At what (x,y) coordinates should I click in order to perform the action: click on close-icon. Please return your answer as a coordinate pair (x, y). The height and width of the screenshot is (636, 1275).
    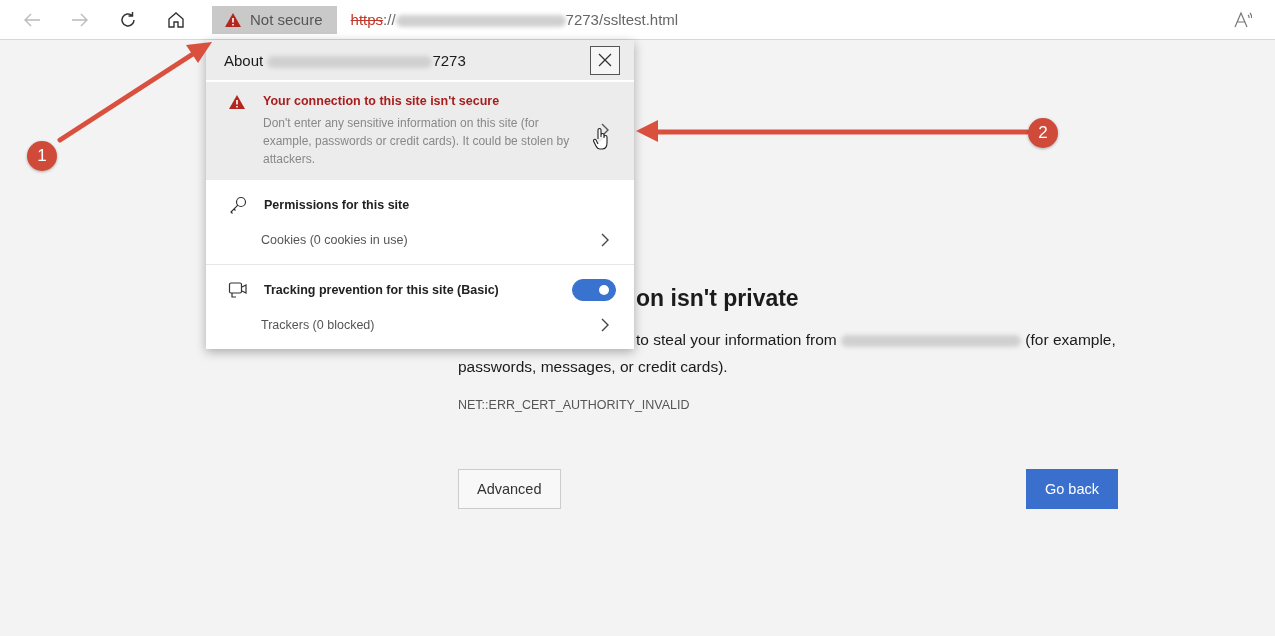
    Looking at the image, I should click on (605, 60).